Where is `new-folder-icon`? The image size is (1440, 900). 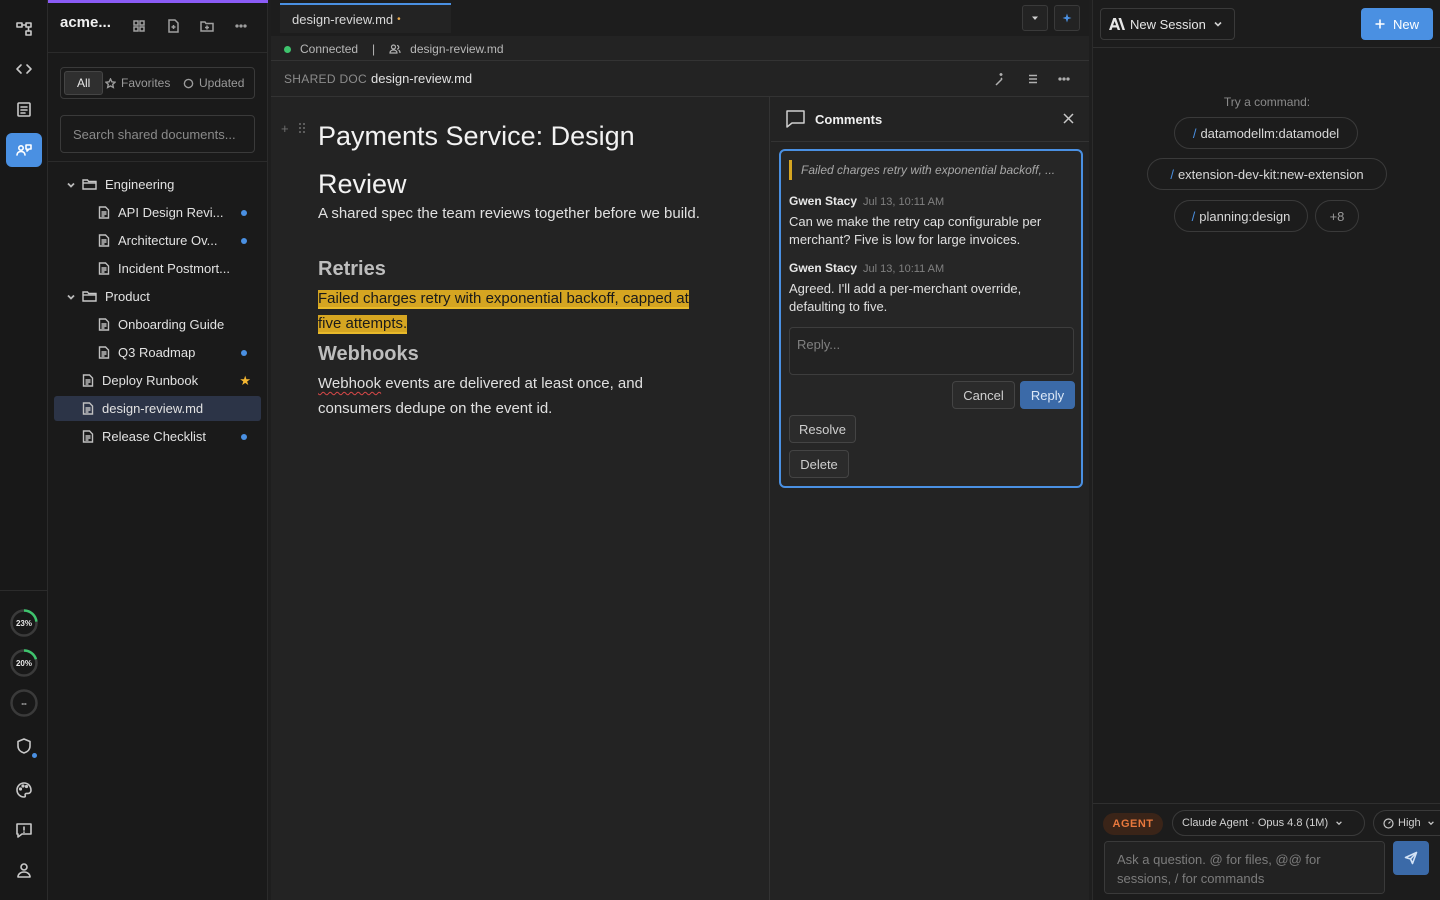 new-folder-icon is located at coordinates (207, 26).